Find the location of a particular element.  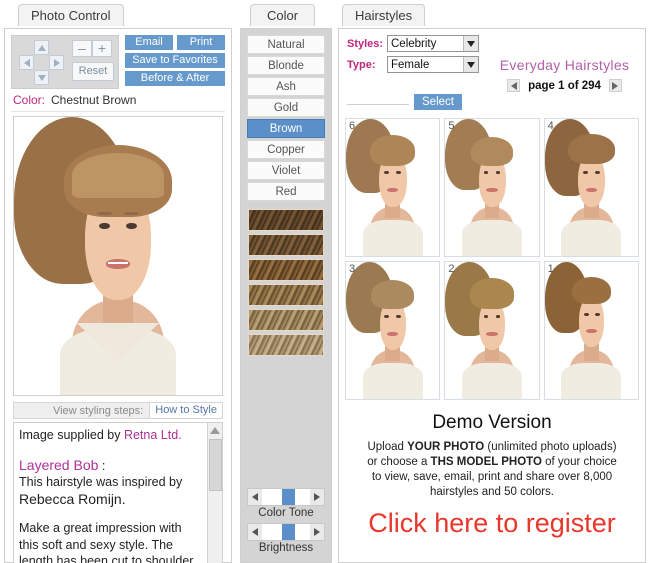

select-button: Select is located at coordinates (438, 102).